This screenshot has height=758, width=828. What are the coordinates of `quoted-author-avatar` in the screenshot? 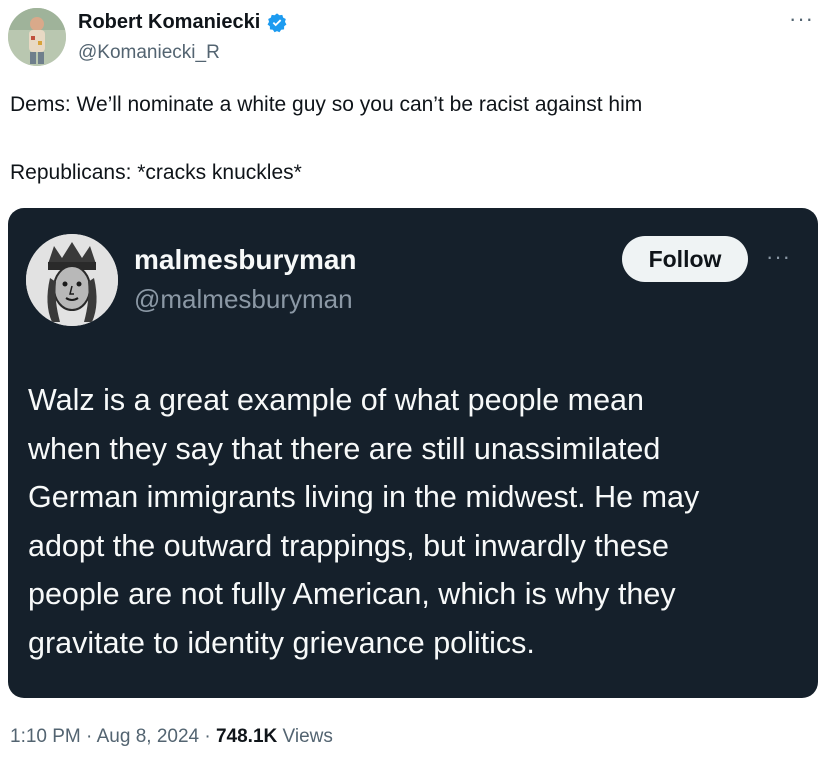 It's located at (72, 280).